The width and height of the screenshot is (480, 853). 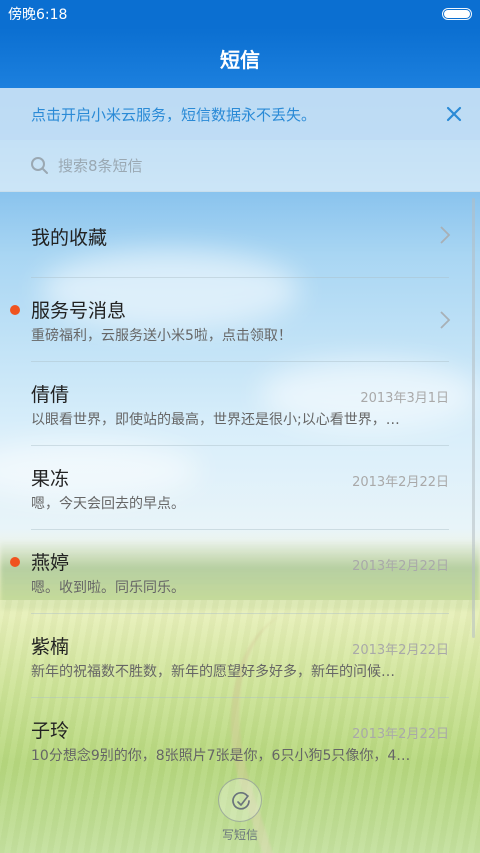 I want to click on conversation-preview: 重磅福利，云服务送小米5啦，点击领取！, so click(x=161, y=336).